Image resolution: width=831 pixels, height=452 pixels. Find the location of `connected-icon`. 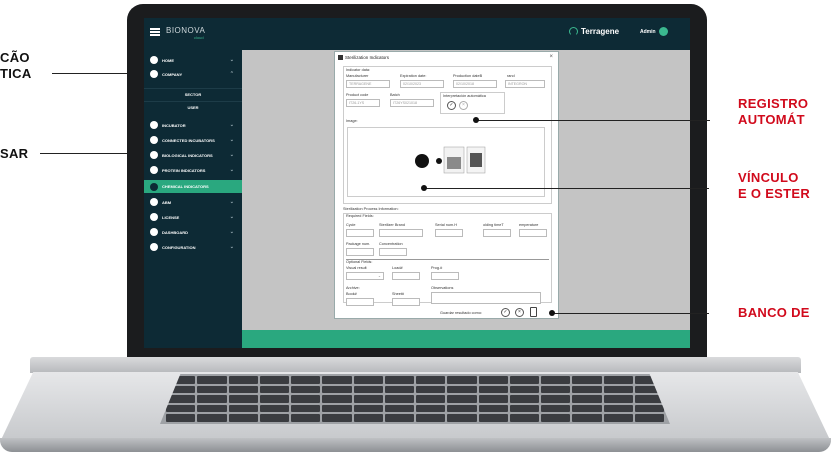

connected-icon is located at coordinates (154, 140).